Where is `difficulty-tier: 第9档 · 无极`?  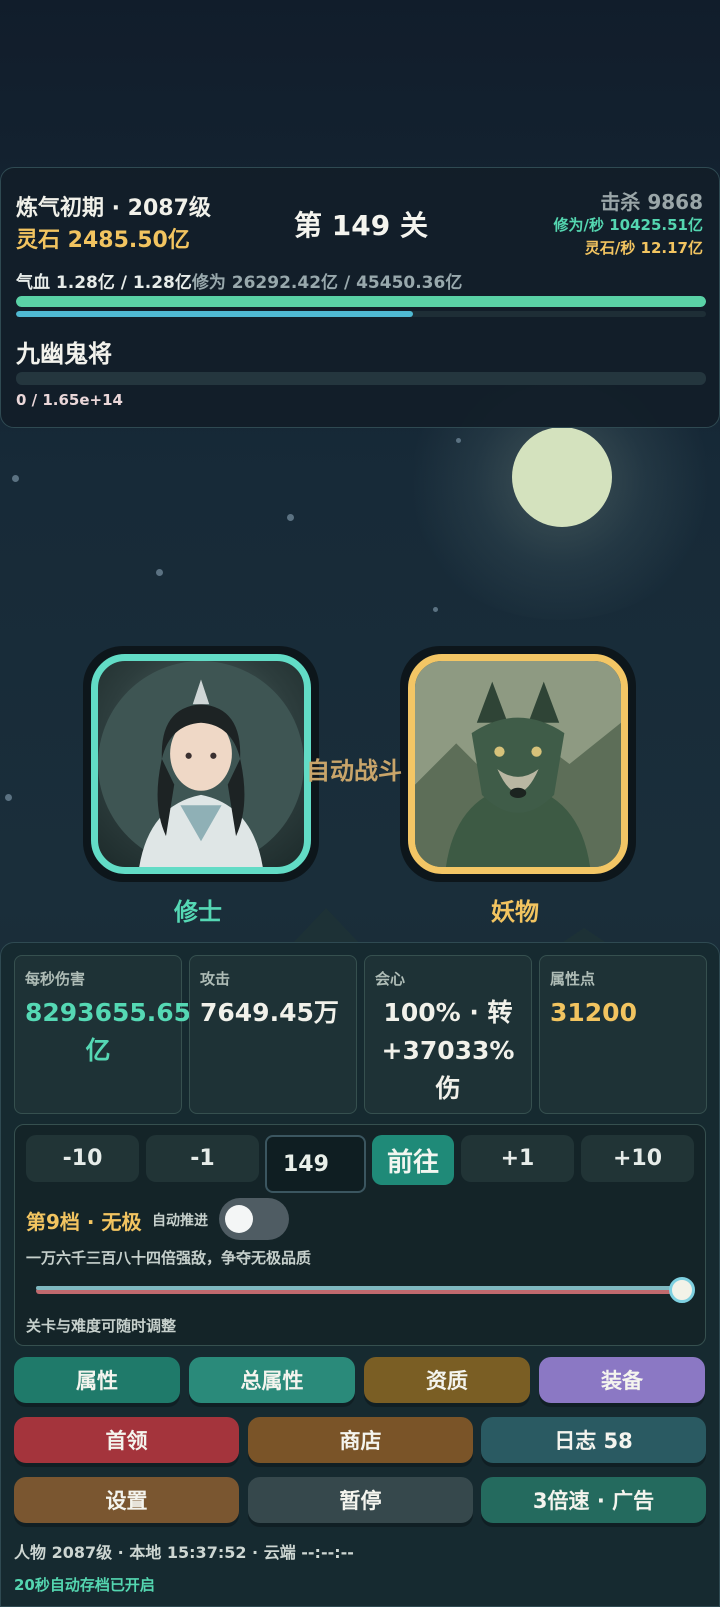
difficulty-tier: 第9档 · 无极 is located at coordinates (84, 1222).